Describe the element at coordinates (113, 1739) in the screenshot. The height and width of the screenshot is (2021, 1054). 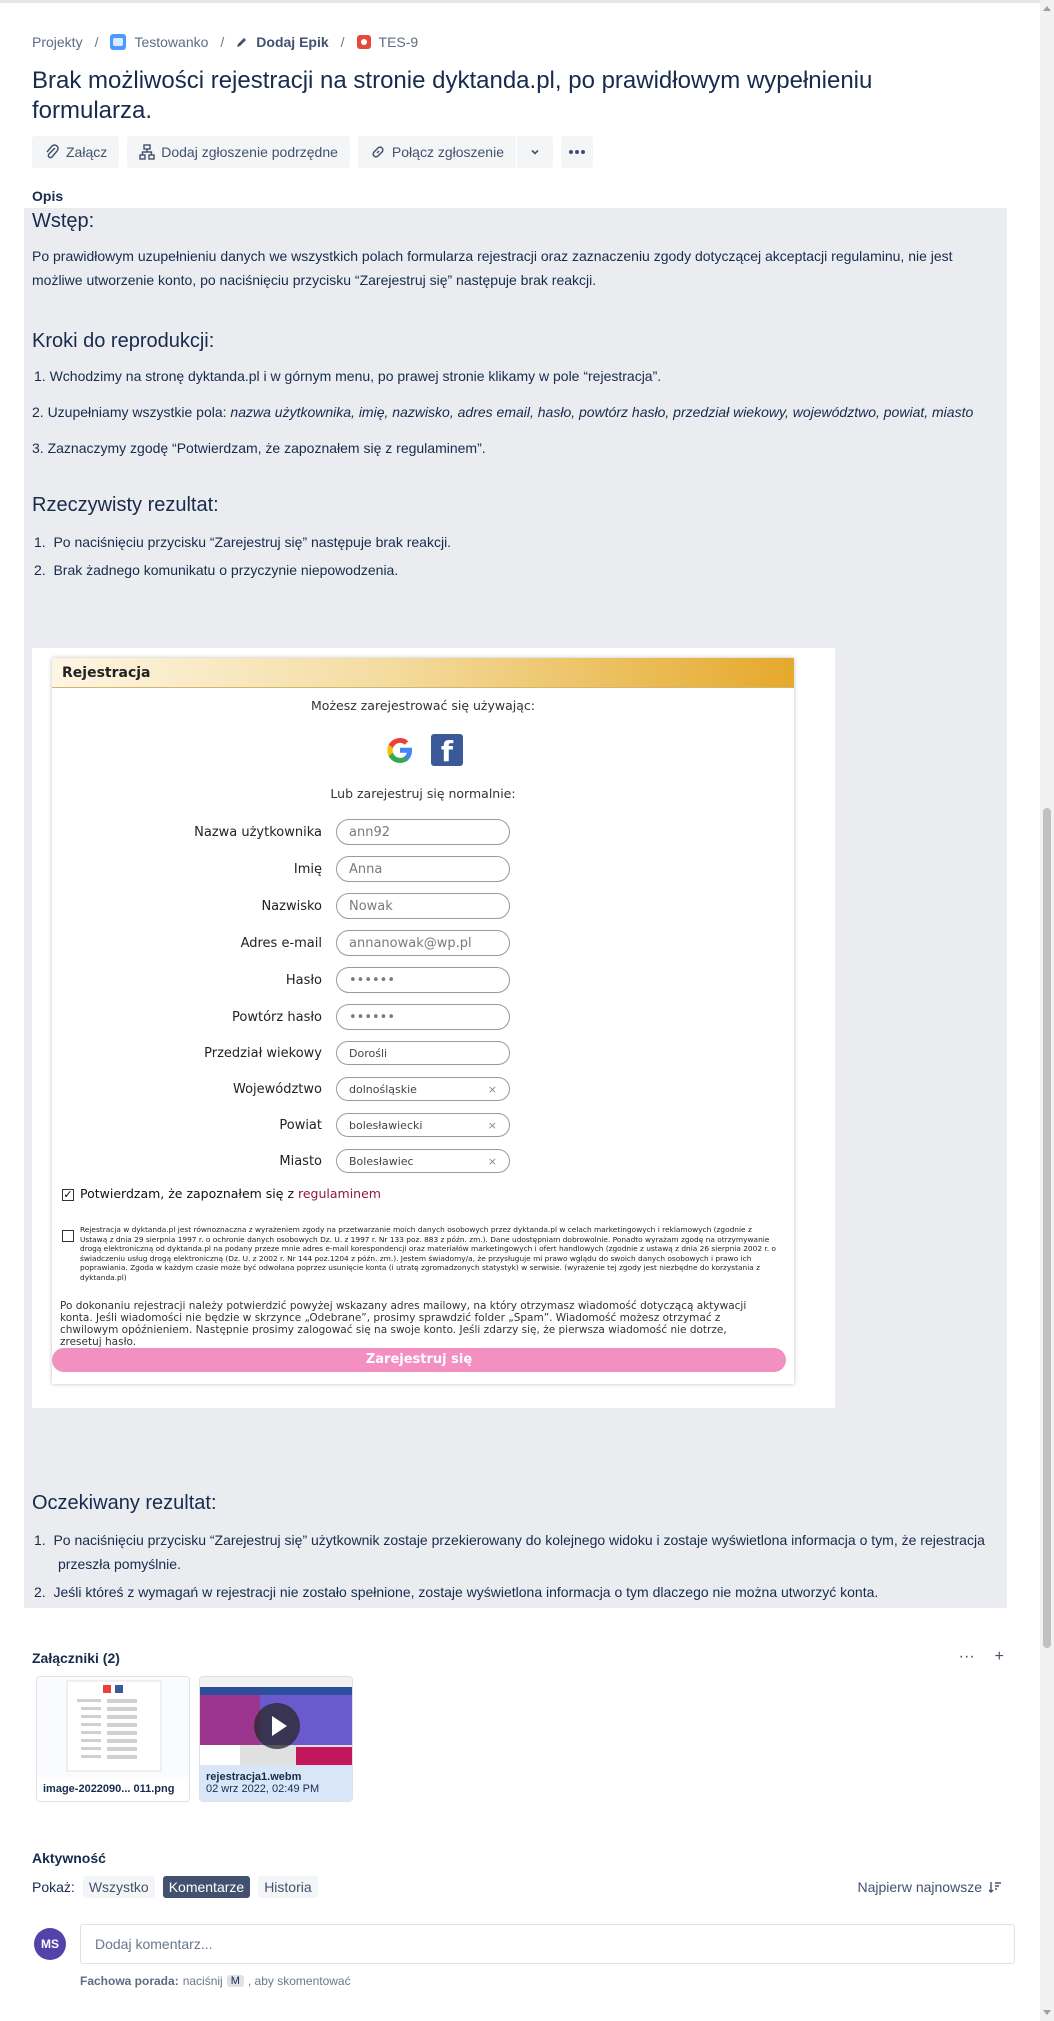
I see `attachment-card-image: image-2022090... 011.png` at that location.